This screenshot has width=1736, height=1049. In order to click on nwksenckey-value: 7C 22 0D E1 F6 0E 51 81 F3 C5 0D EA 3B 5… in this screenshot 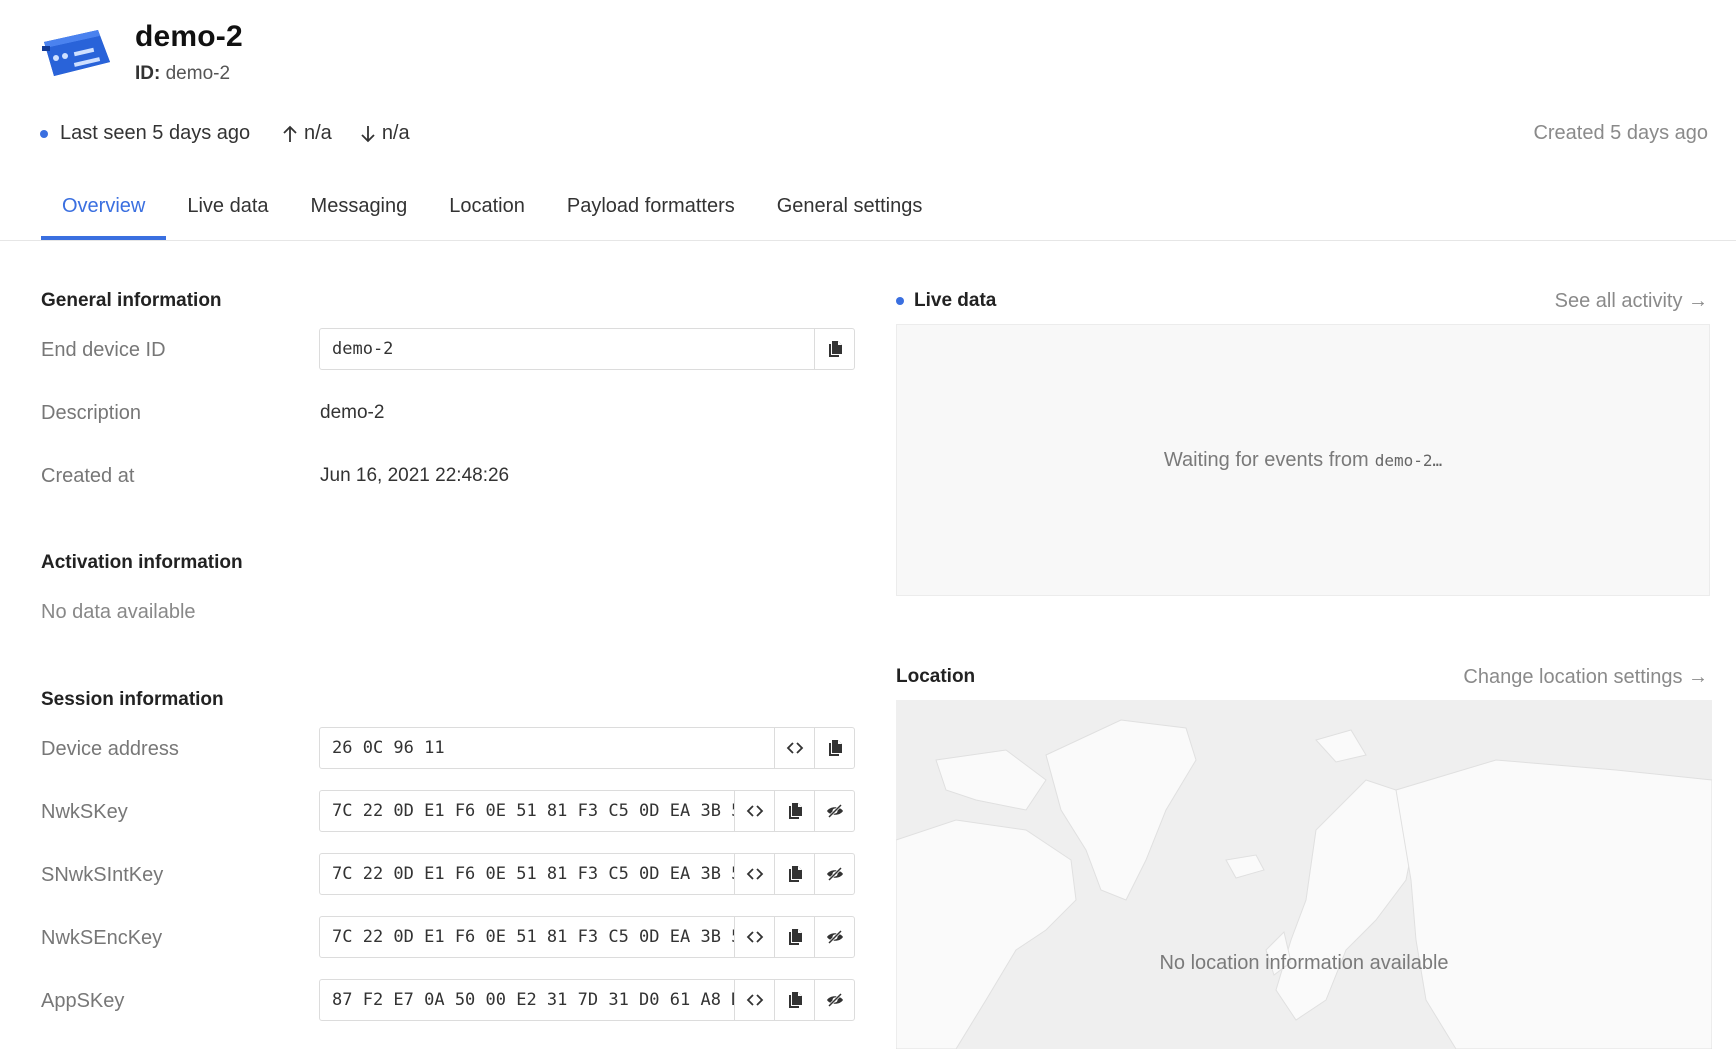, I will do `click(527, 937)`.